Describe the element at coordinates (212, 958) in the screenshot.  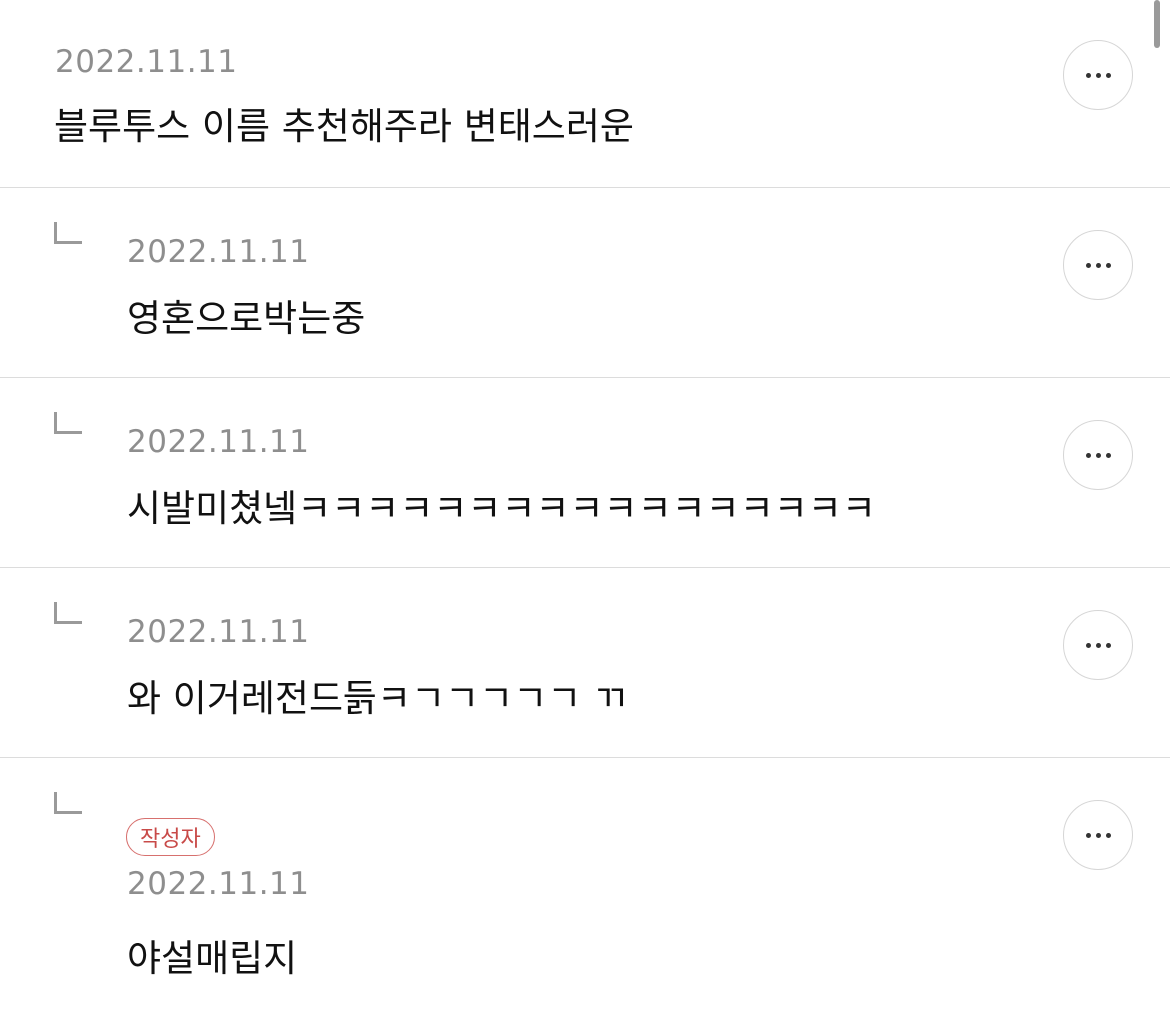
I see `reply-text: 야설매립지` at that location.